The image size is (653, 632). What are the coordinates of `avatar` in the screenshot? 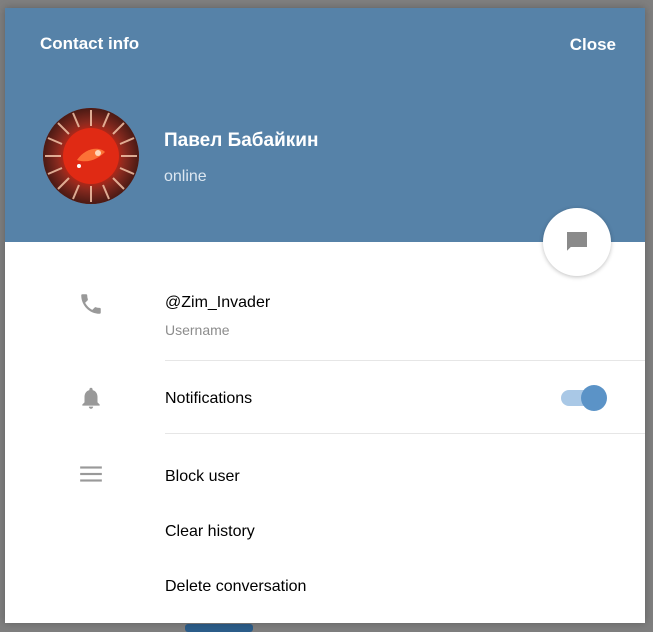 It's located at (91, 156).